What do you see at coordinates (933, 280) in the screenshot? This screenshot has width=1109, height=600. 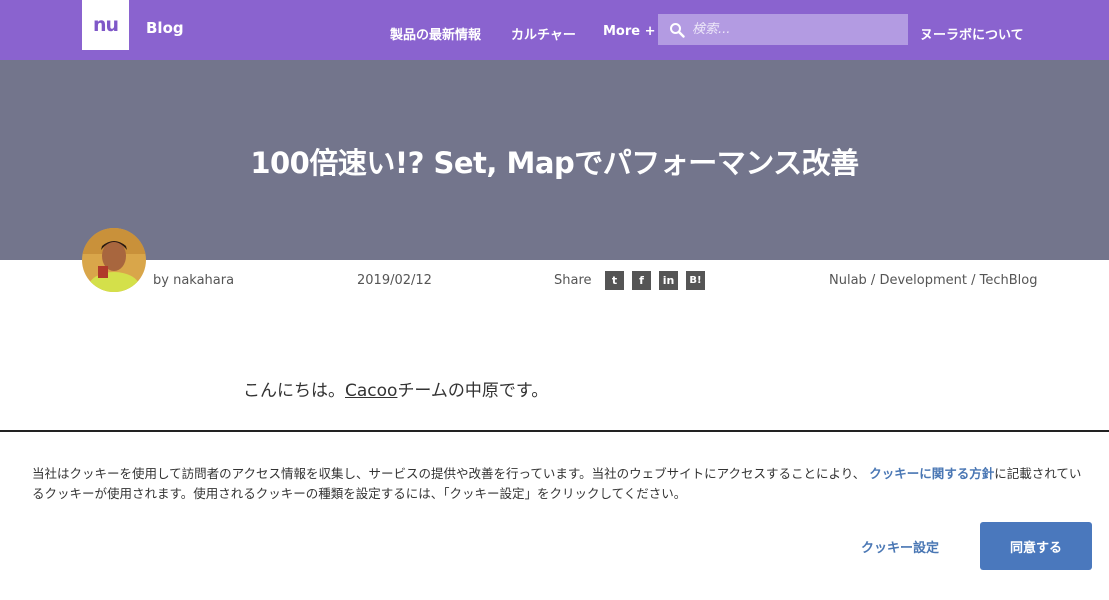 I see `category-breadcrumb: Nulab / Development / TechBlog` at bounding box center [933, 280].